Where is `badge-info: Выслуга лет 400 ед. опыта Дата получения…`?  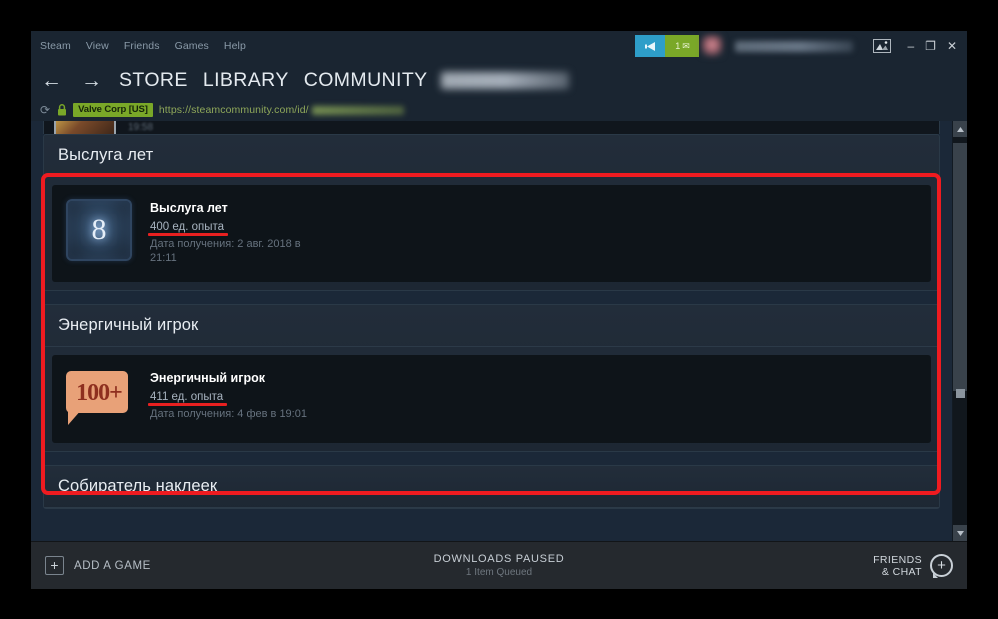
badge-info: Выслуга лет 400 ед. опыта Дата получения… is located at coordinates (228, 232).